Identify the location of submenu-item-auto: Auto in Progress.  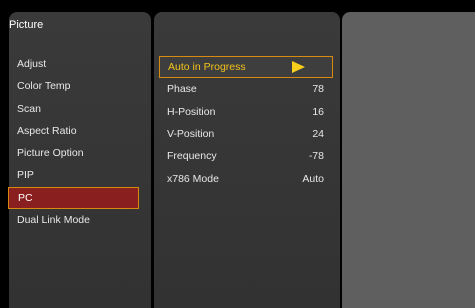
(246, 67).